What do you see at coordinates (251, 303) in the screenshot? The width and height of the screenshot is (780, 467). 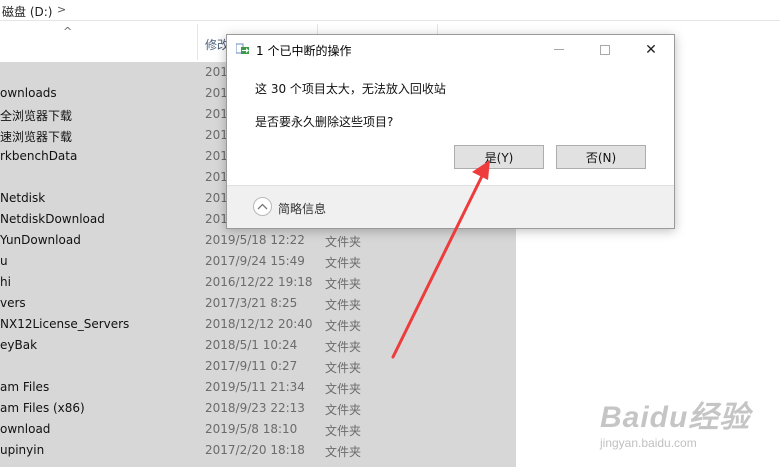 I see `file-date: 2017/3/21 8:25` at bounding box center [251, 303].